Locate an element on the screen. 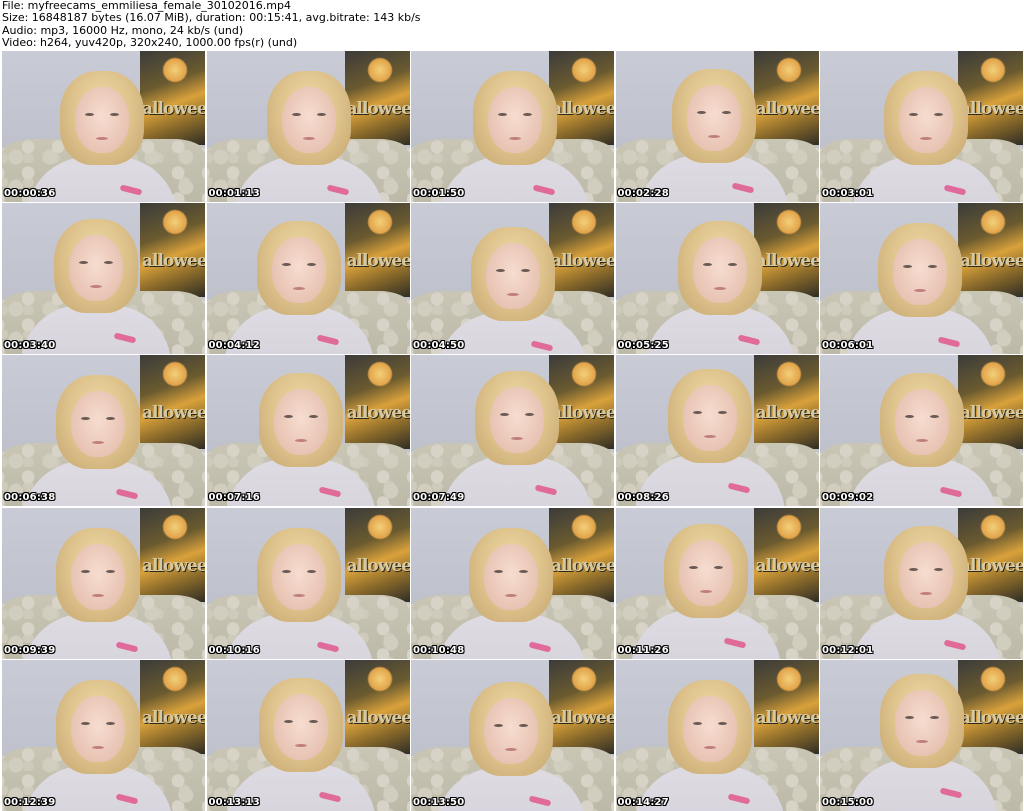 This screenshot has height=811, width=1024. video-thumbnail: allowee 00:03:01 is located at coordinates (921, 126).